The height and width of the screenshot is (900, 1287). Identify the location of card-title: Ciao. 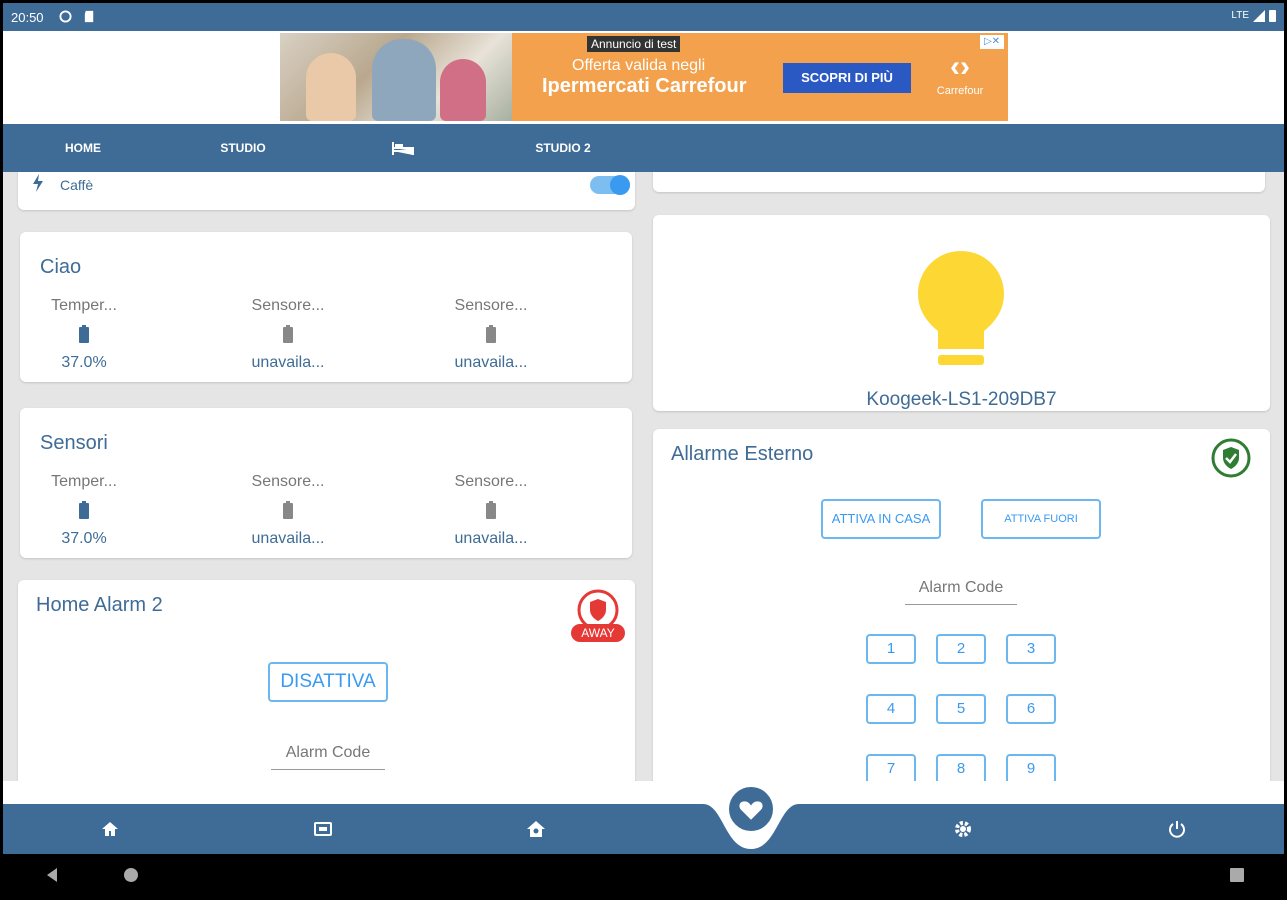
(61, 267).